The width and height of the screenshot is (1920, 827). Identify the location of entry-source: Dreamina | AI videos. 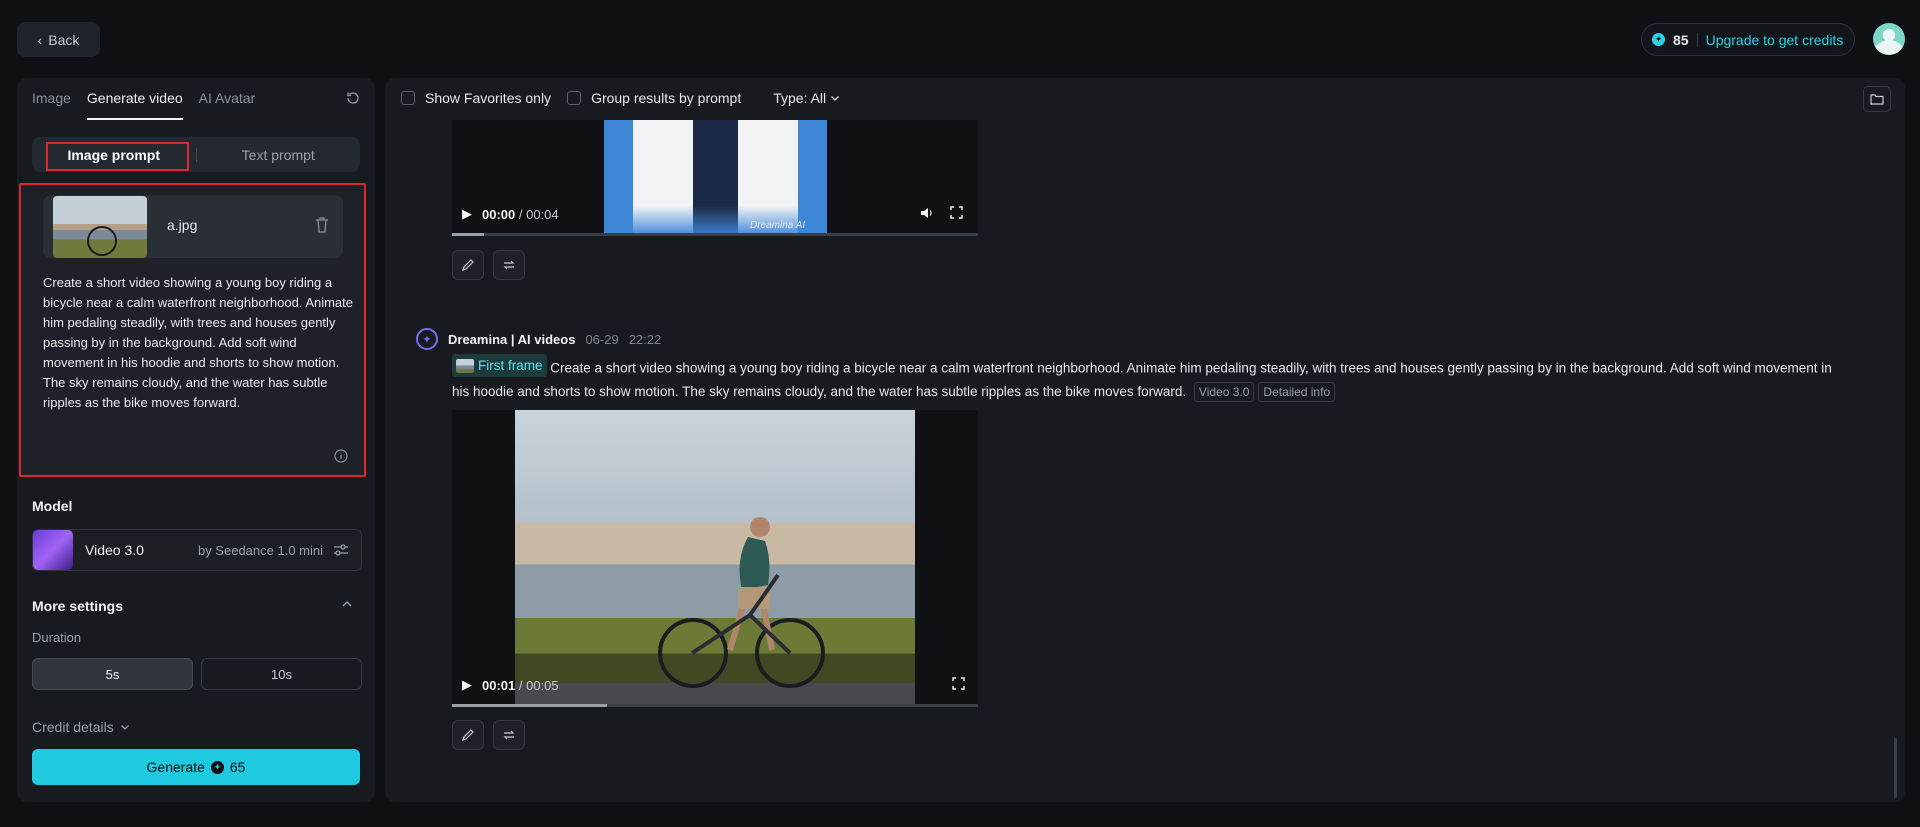
(512, 339).